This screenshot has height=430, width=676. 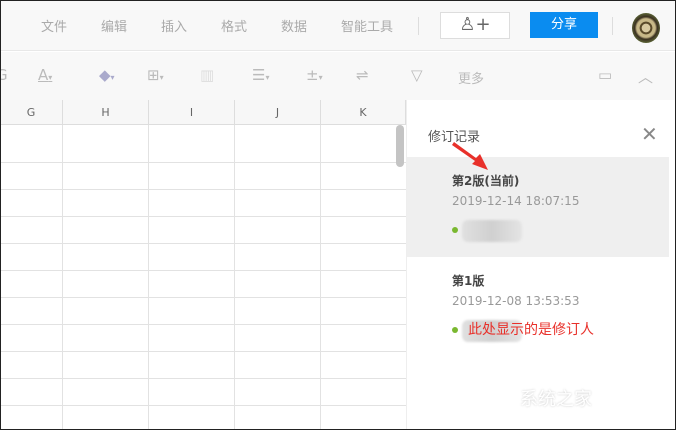 I want to click on panel-title: 修订记录, so click(x=454, y=137).